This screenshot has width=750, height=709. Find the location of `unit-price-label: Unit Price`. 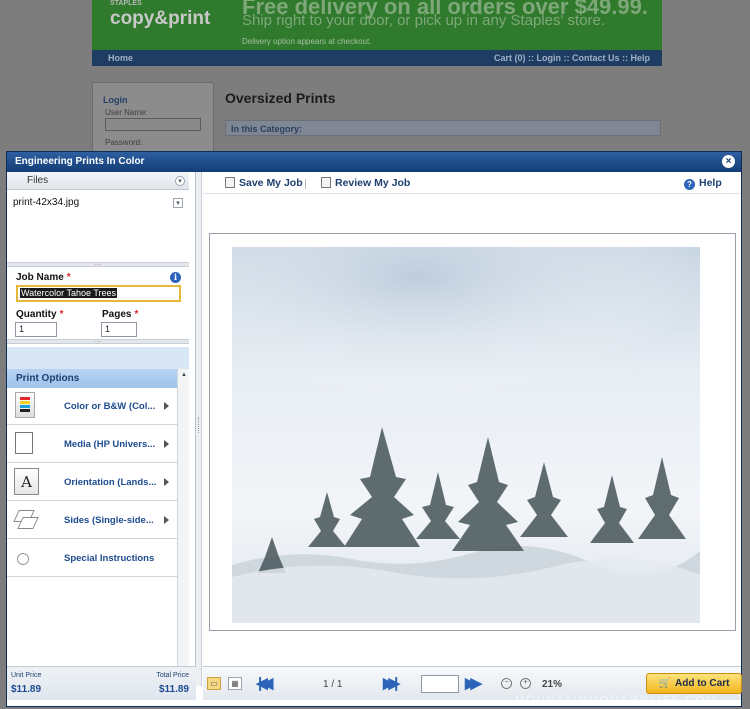

unit-price-label: Unit Price is located at coordinates (26, 675).